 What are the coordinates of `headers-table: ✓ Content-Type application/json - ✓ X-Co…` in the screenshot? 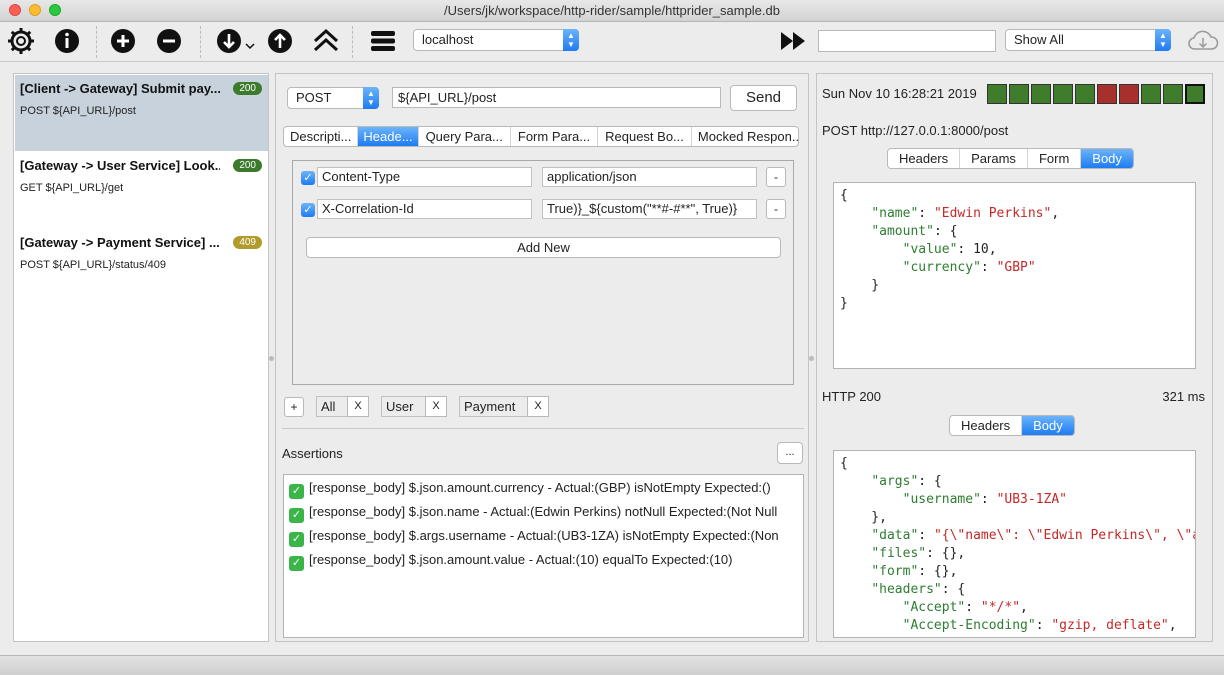 It's located at (543, 272).